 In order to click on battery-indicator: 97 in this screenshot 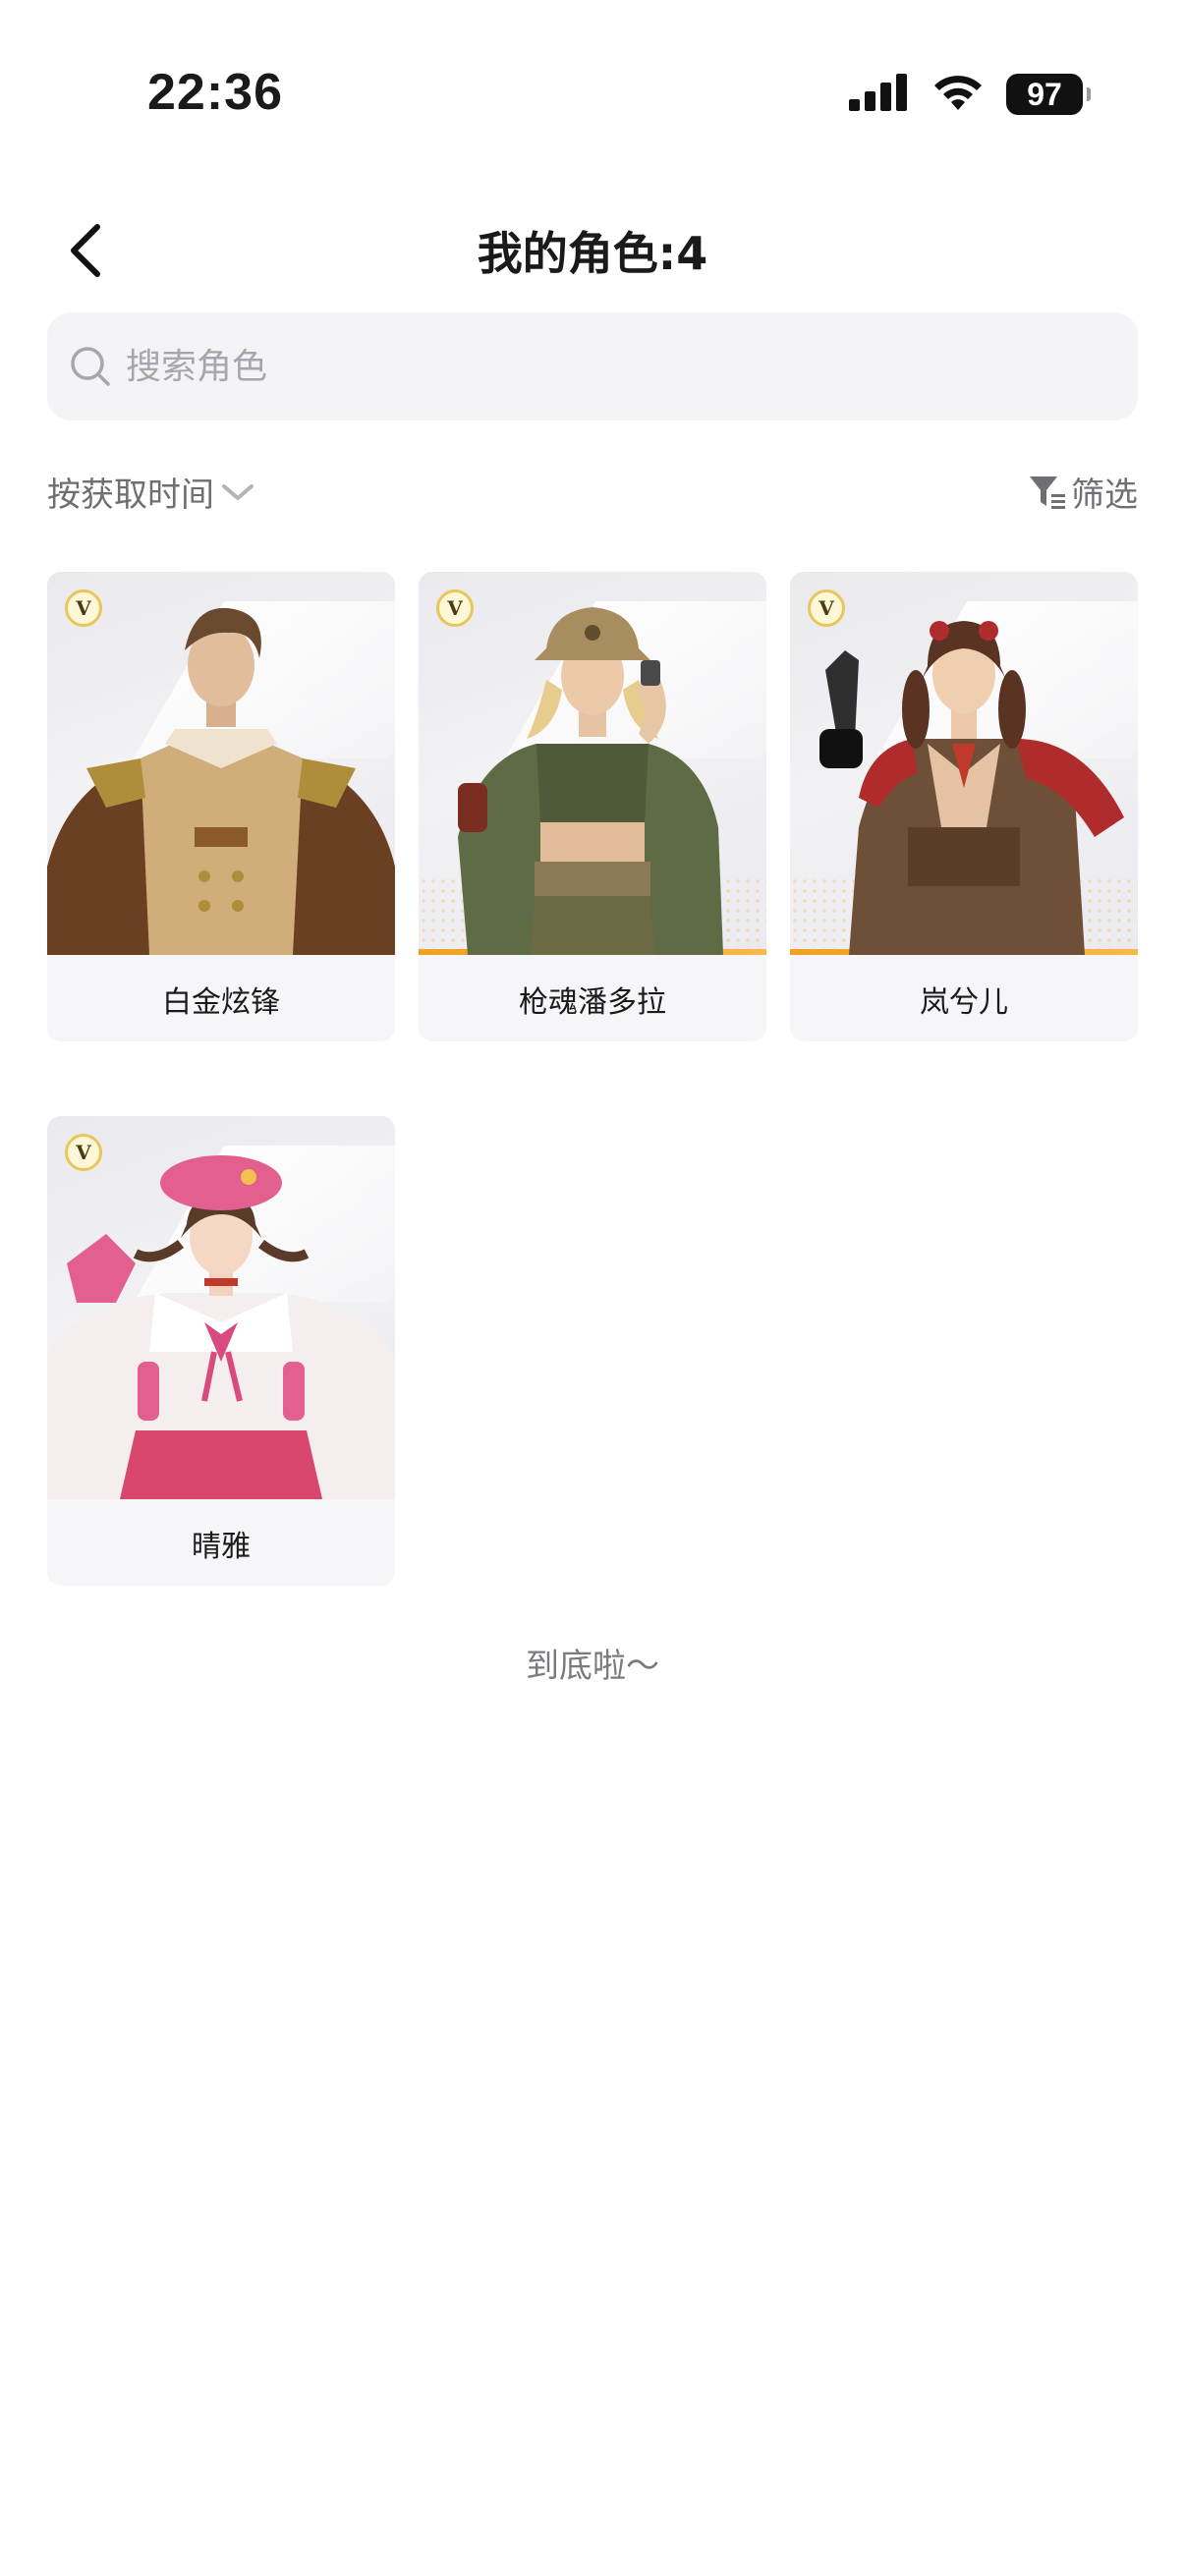, I will do `click(1049, 94)`.